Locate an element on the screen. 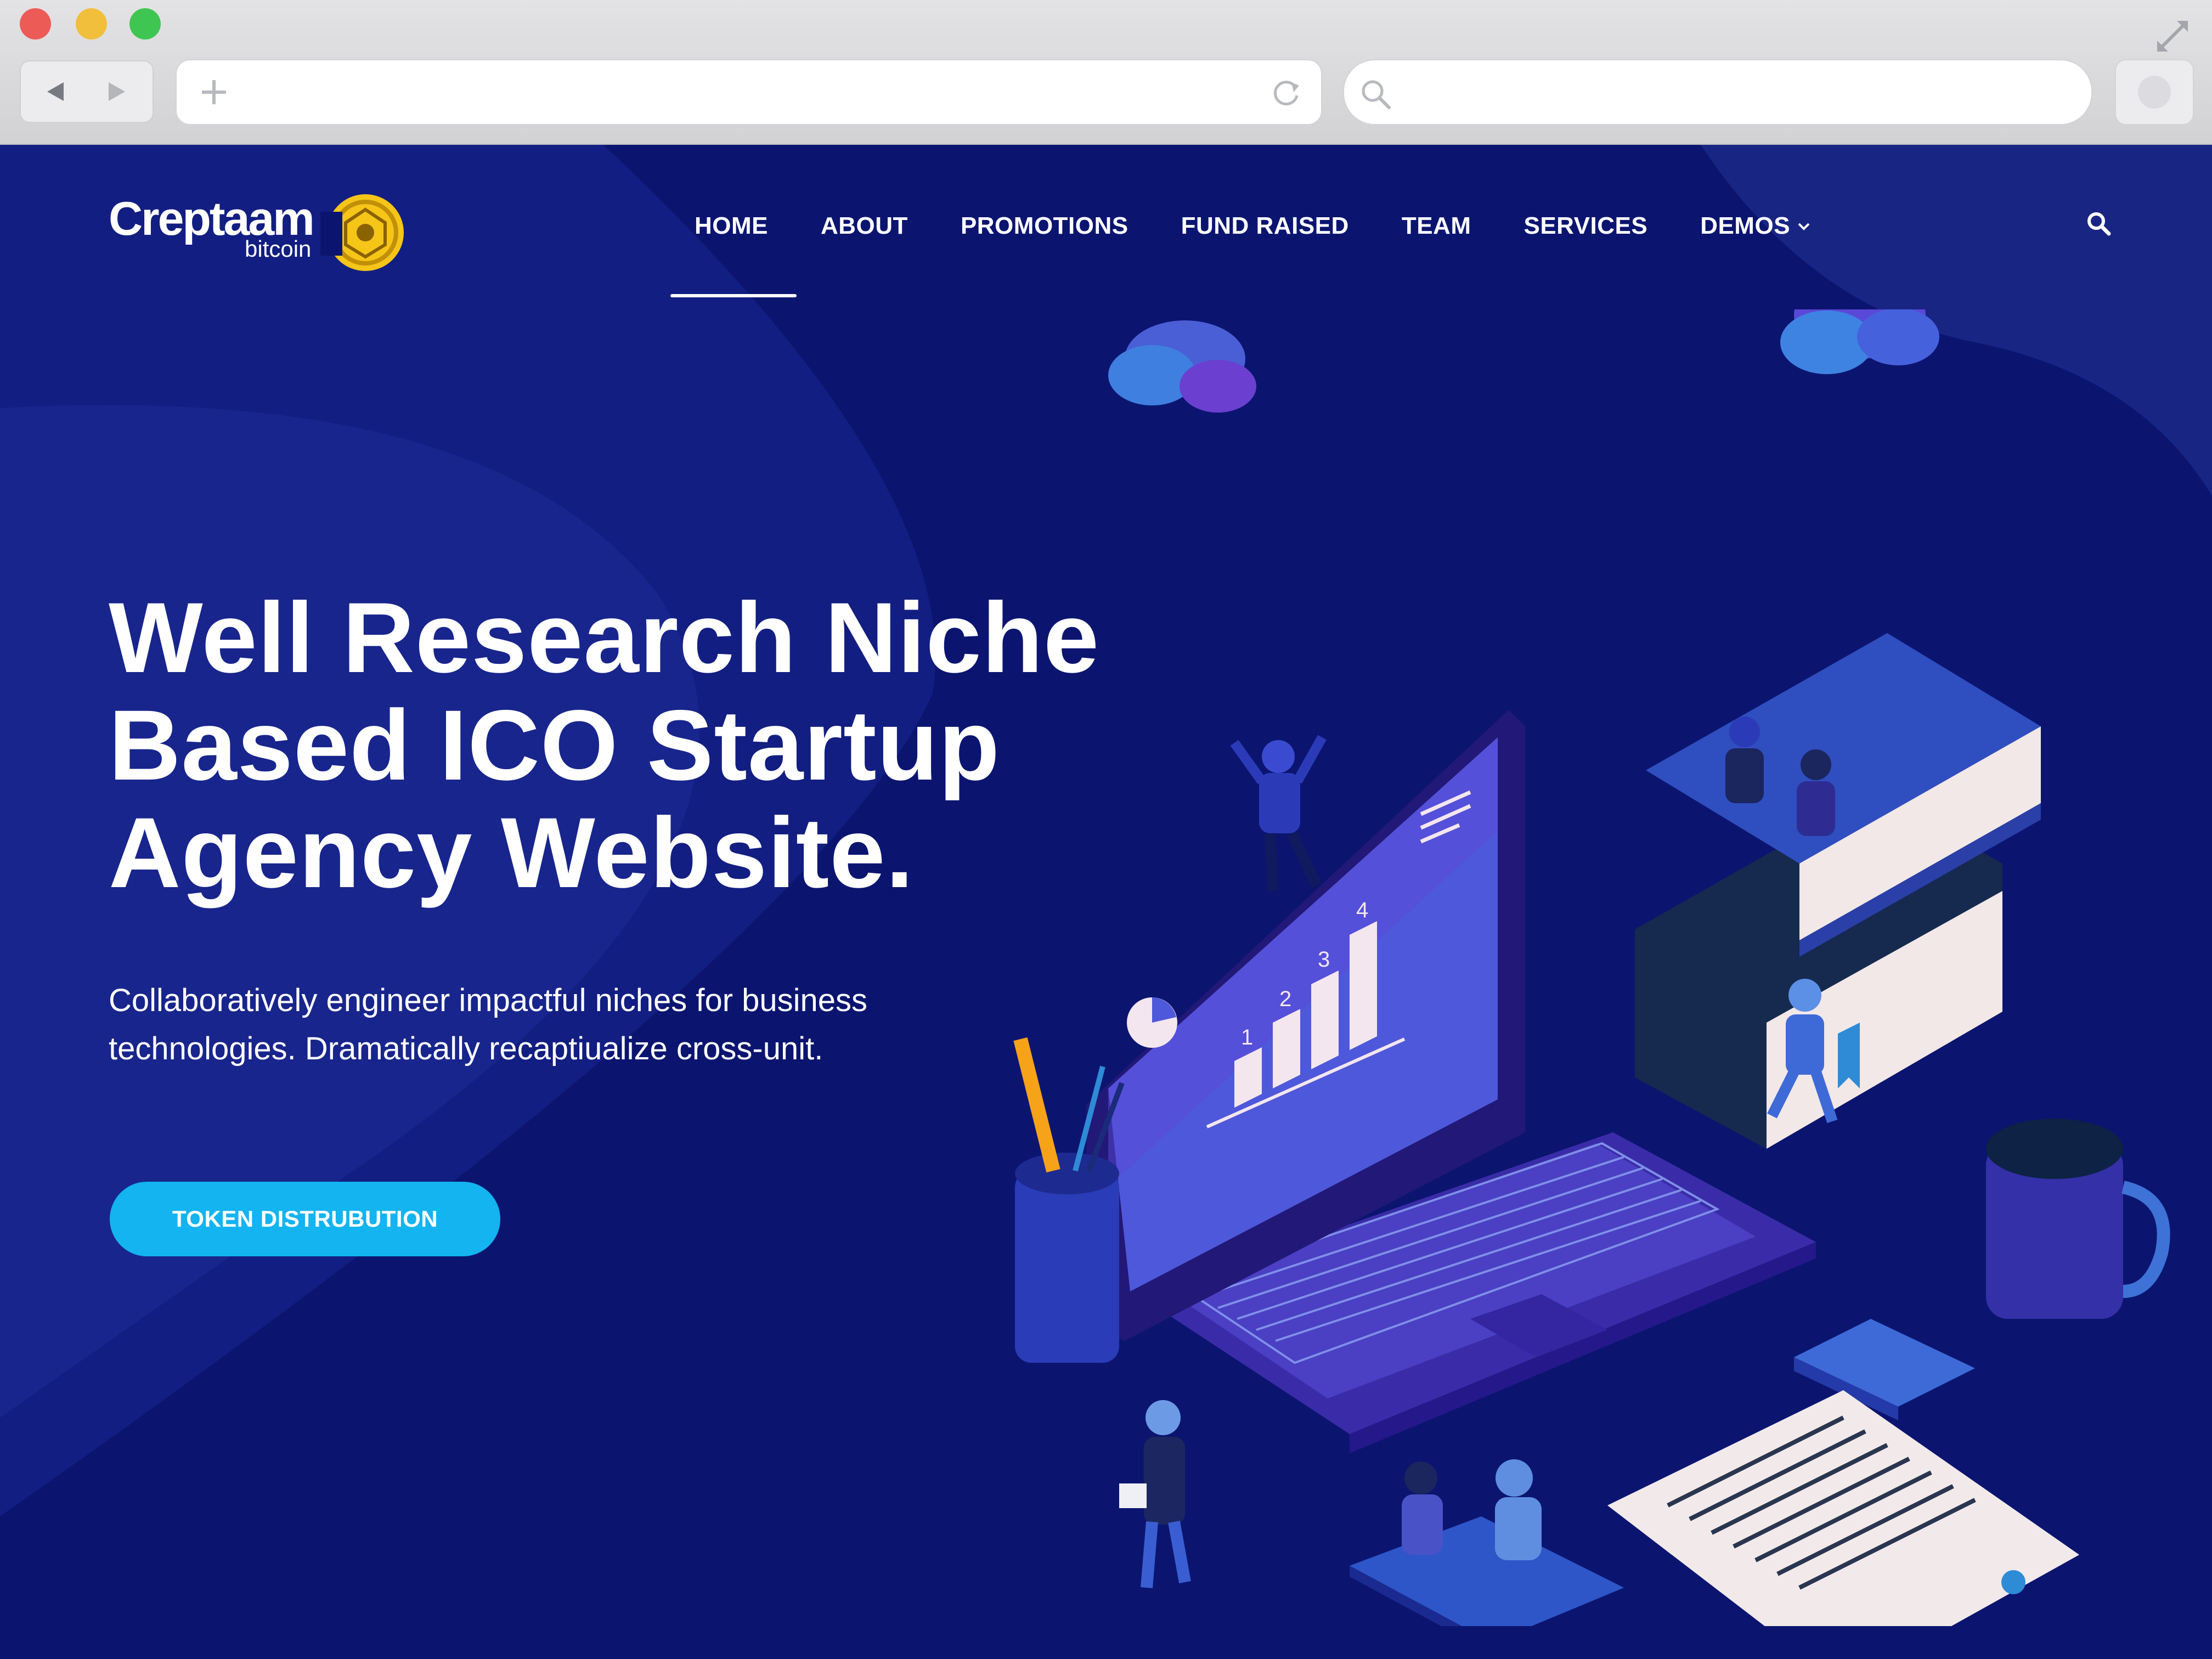 Image resolution: width=2212 pixels, height=1659 pixels. nav-label-fund-raised: FUND RAISED is located at coordinates (1265, 225).